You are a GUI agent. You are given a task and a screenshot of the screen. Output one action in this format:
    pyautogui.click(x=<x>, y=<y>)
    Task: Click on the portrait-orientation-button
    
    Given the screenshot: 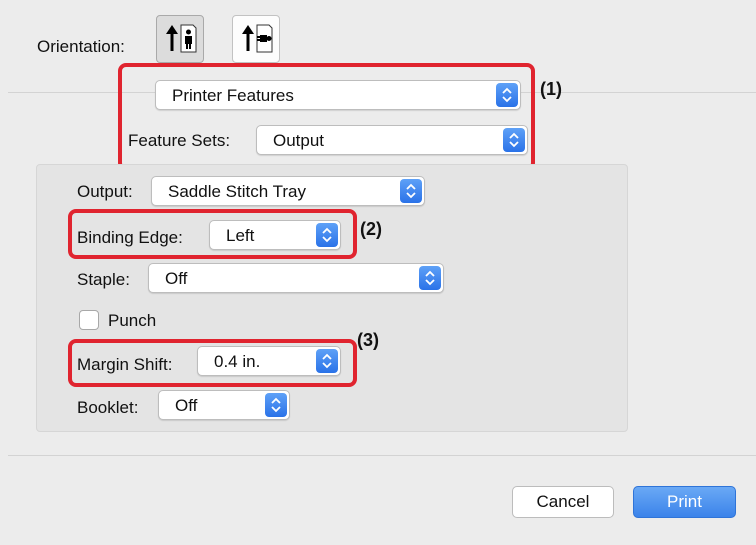 What is the action you would take?
    pyautogui.click(x=180, y=39)
    